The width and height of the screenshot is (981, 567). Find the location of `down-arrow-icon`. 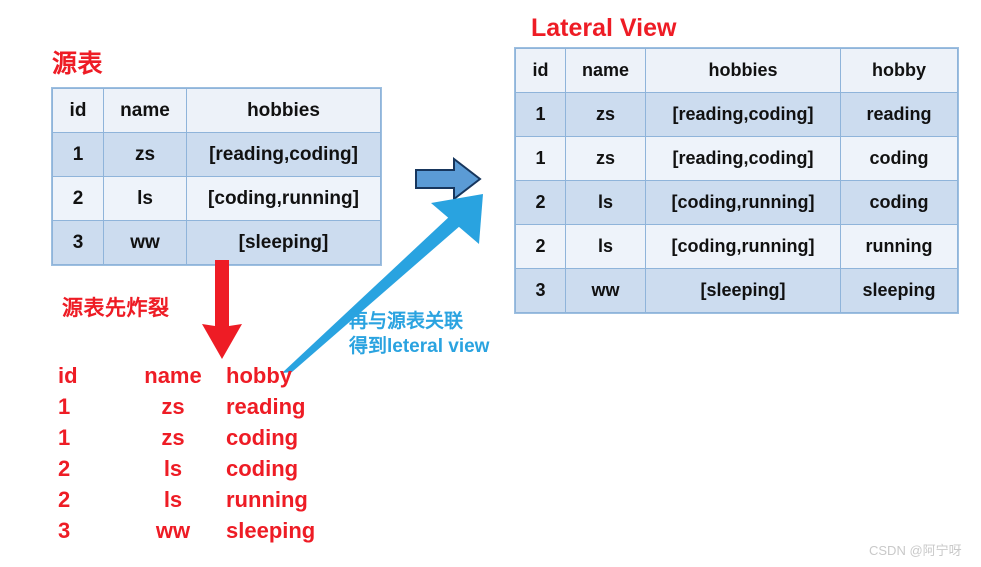

down-arrow-icon is located at coordinates (222, 309).